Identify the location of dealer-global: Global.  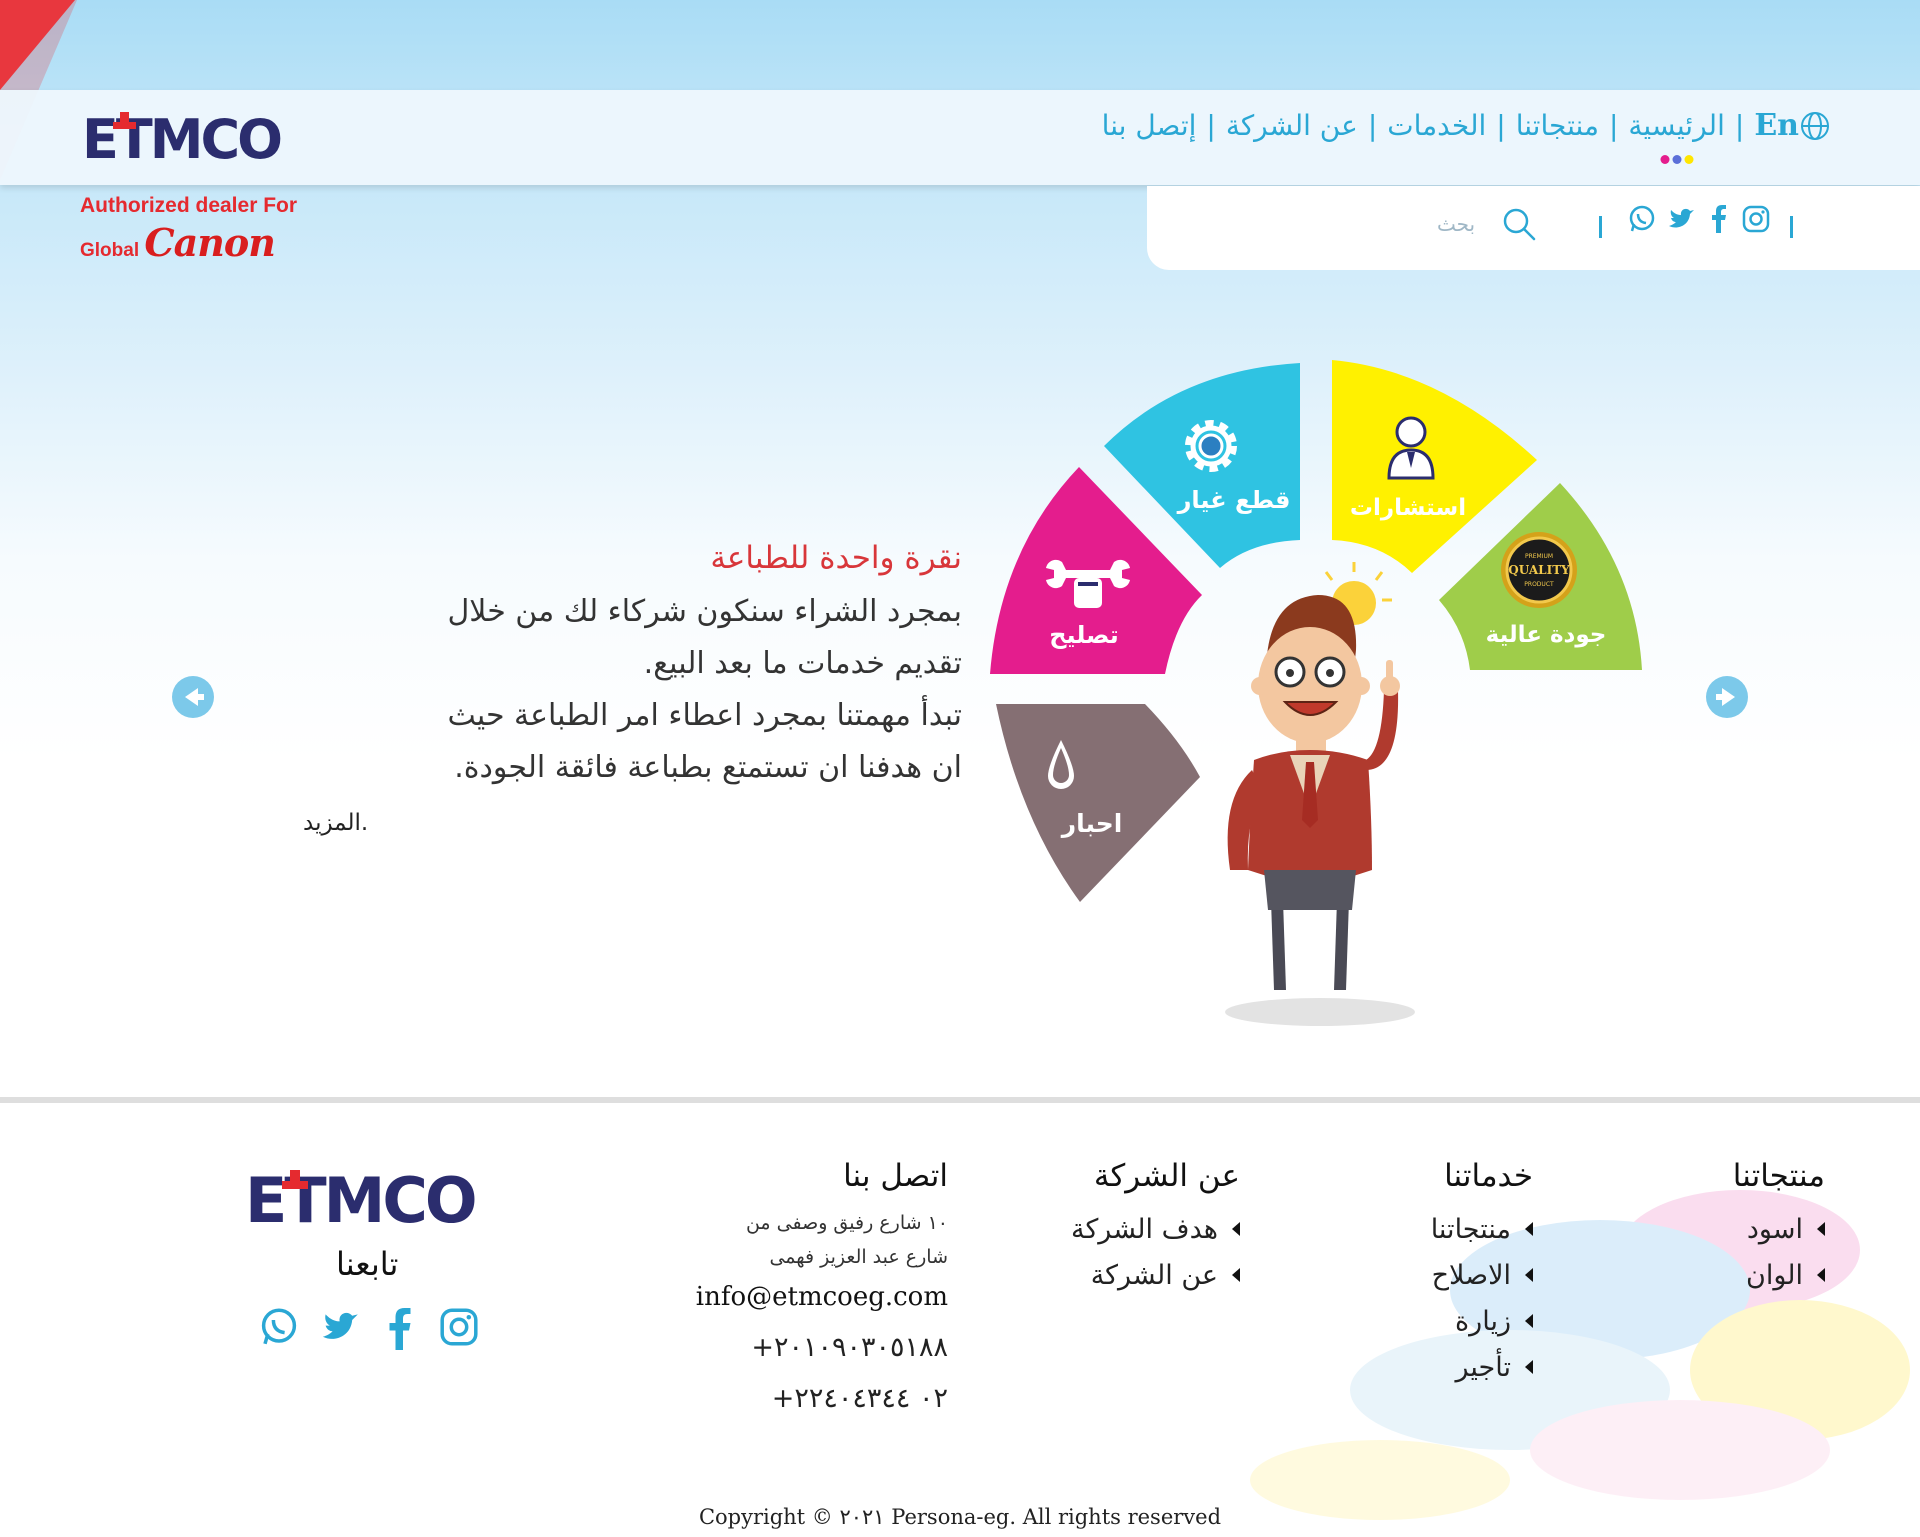
(110, 250).